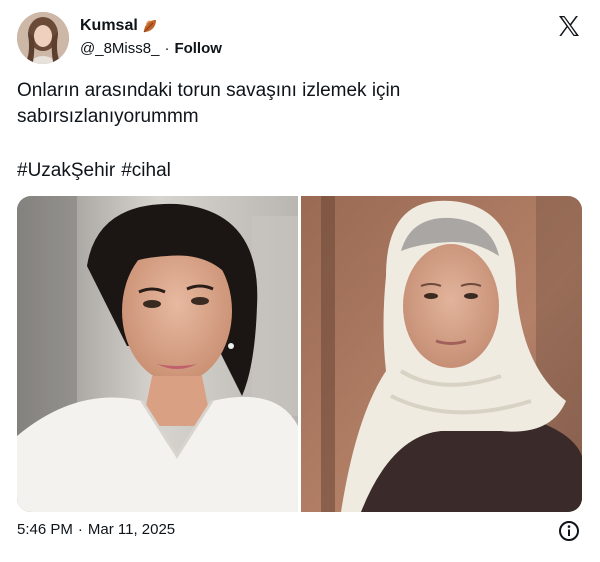  I want to click on info-icon, so click(569, 531).